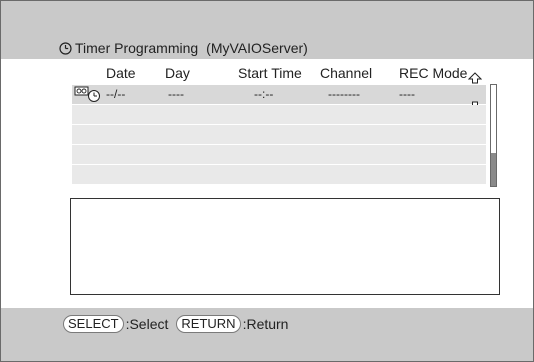 This screenshot has height=362, width=534. I want to click on column-header-date: Date, so click(121, 73).